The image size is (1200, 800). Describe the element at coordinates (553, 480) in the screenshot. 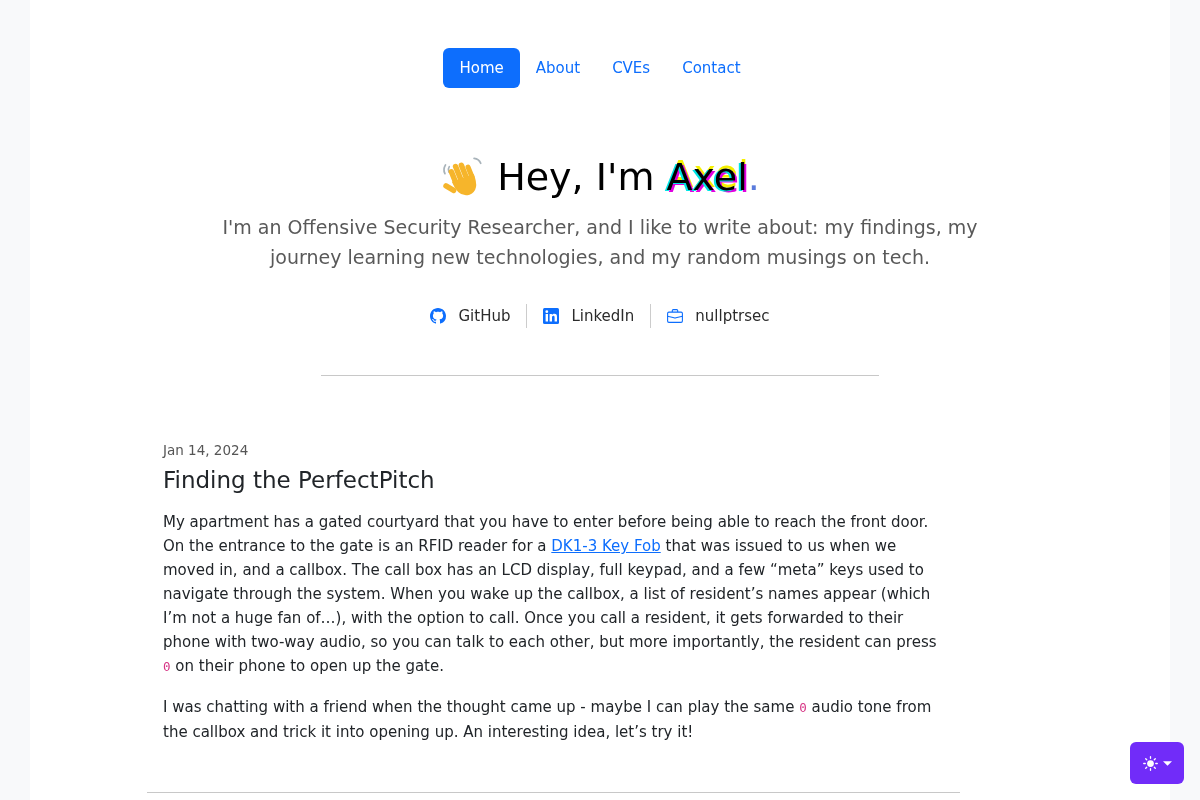

I see `post-title: Finding the PerfectPitch` at that location.